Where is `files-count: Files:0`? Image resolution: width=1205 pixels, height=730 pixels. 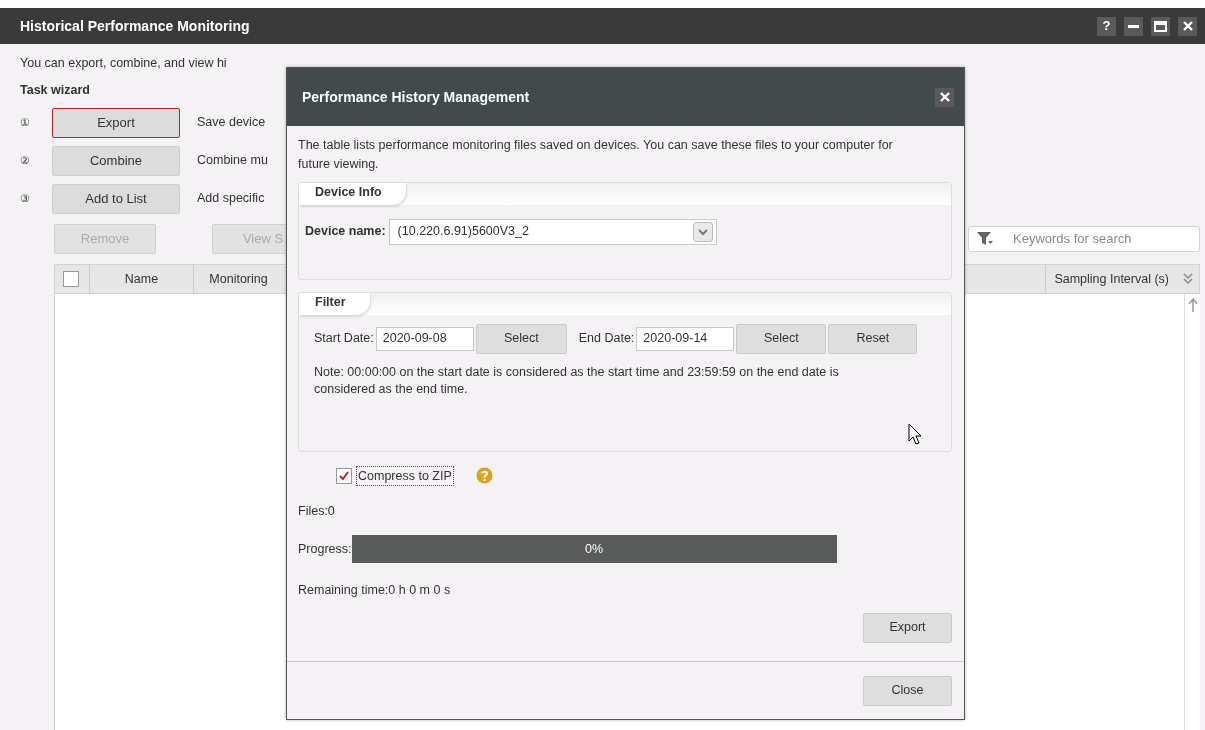
files-count: Files:0 is located at coordinates (317, 512).